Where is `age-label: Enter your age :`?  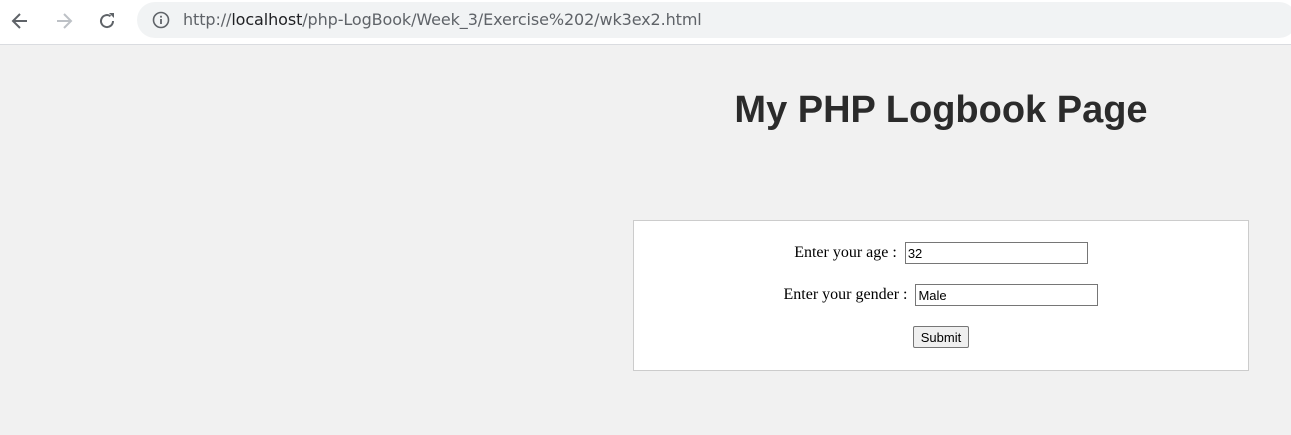
age-label: Enter your age : is located at coordinates (845, 252).